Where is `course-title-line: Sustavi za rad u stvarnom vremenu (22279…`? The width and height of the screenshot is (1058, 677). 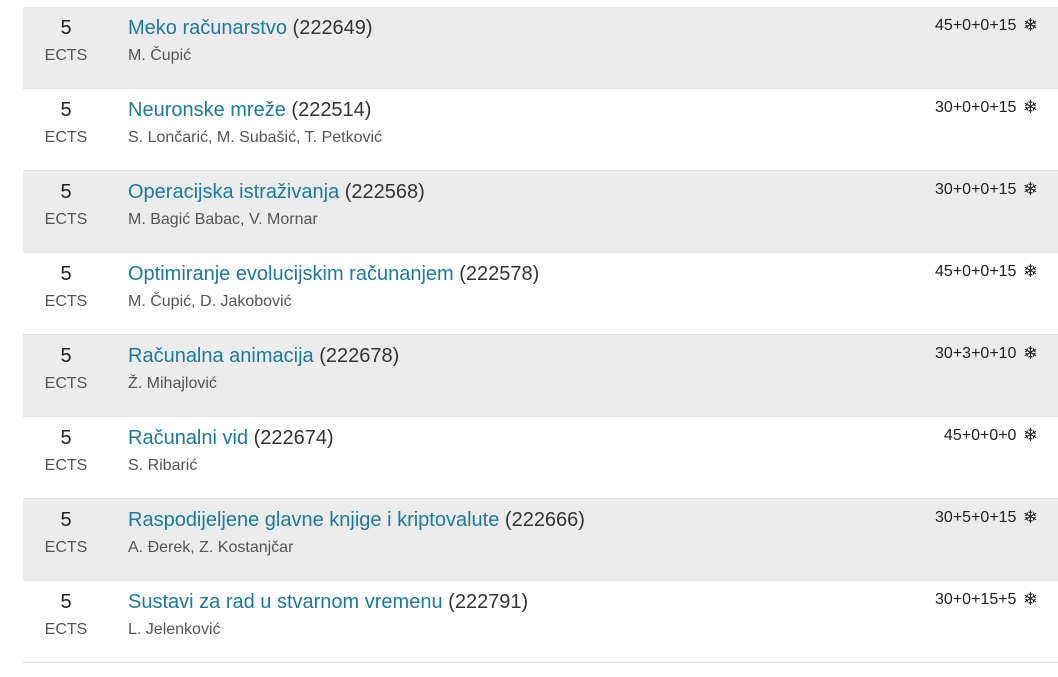 course-title-line: Sustavi za rad u stvarnom vremenu (22279… is located at coordinates (508, 602).